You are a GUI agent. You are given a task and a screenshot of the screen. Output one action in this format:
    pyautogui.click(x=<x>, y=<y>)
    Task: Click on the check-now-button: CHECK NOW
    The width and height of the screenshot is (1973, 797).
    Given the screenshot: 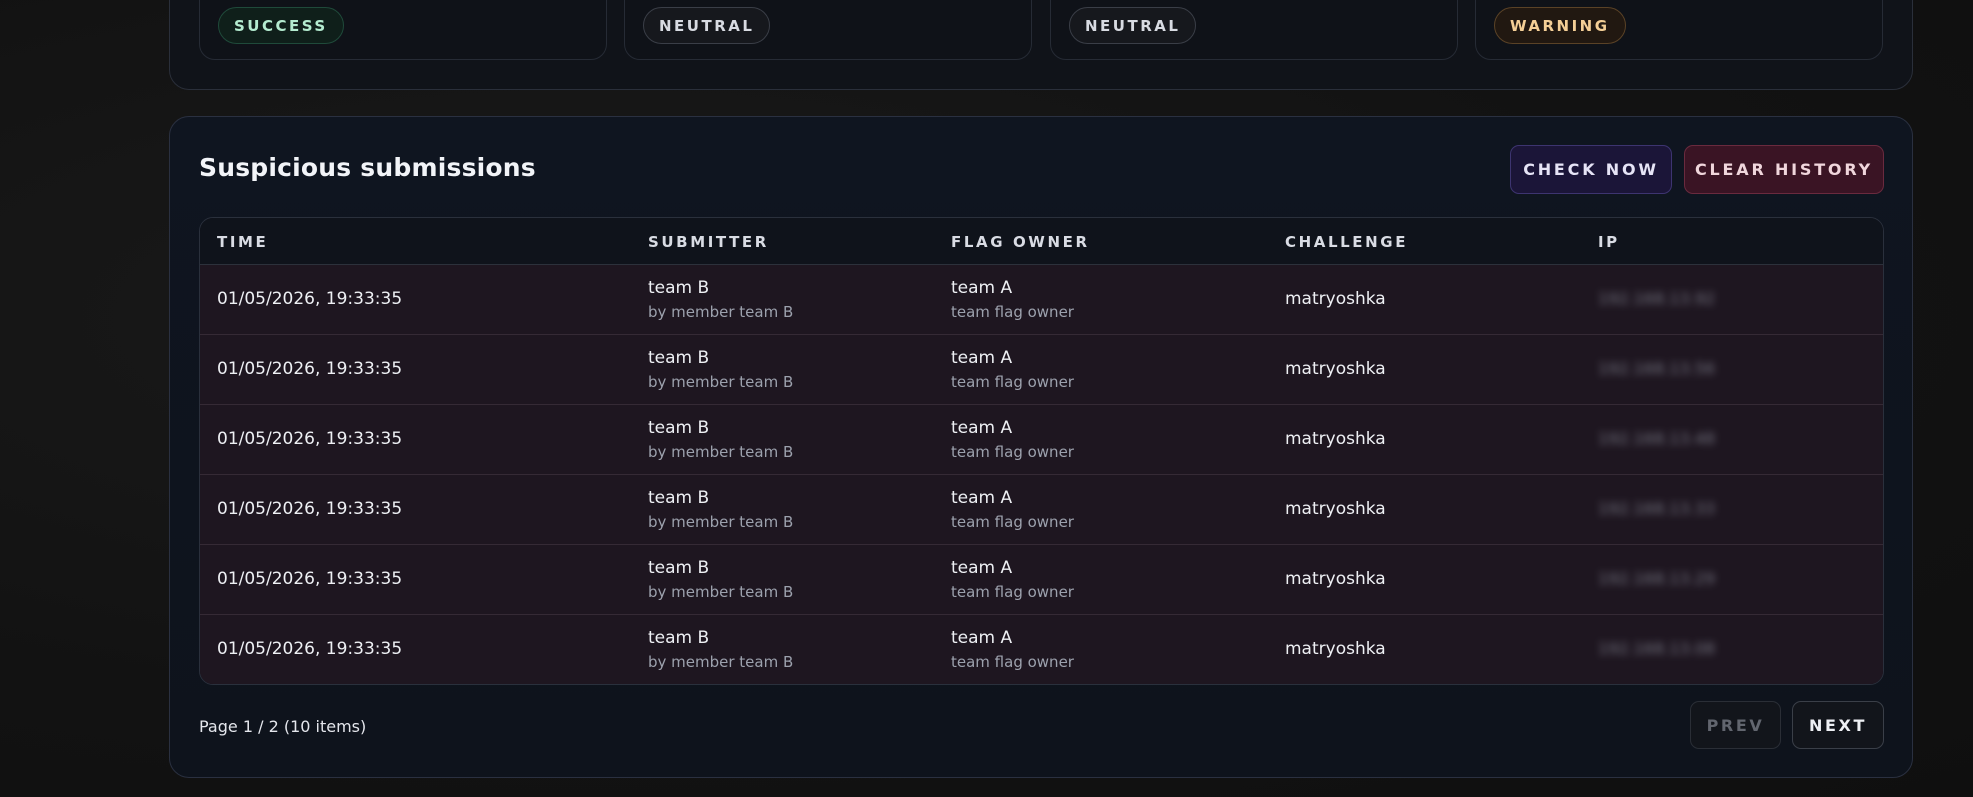 What is the action you would take?
    pyautogui.click(x=1591, y=169)
    